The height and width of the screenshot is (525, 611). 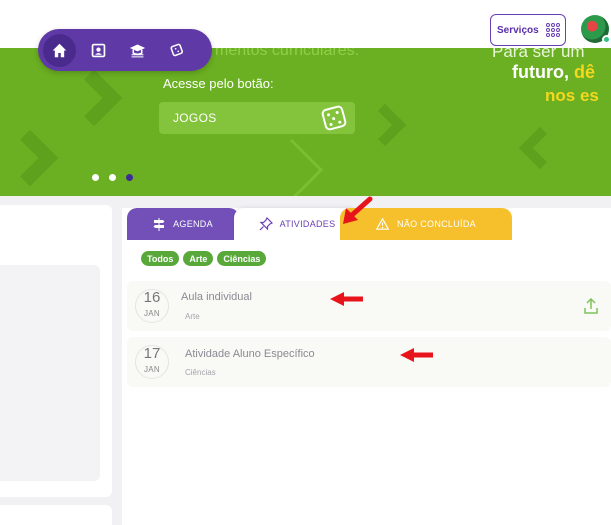 I want to click on upload-icon, so click(x=591, y=306).